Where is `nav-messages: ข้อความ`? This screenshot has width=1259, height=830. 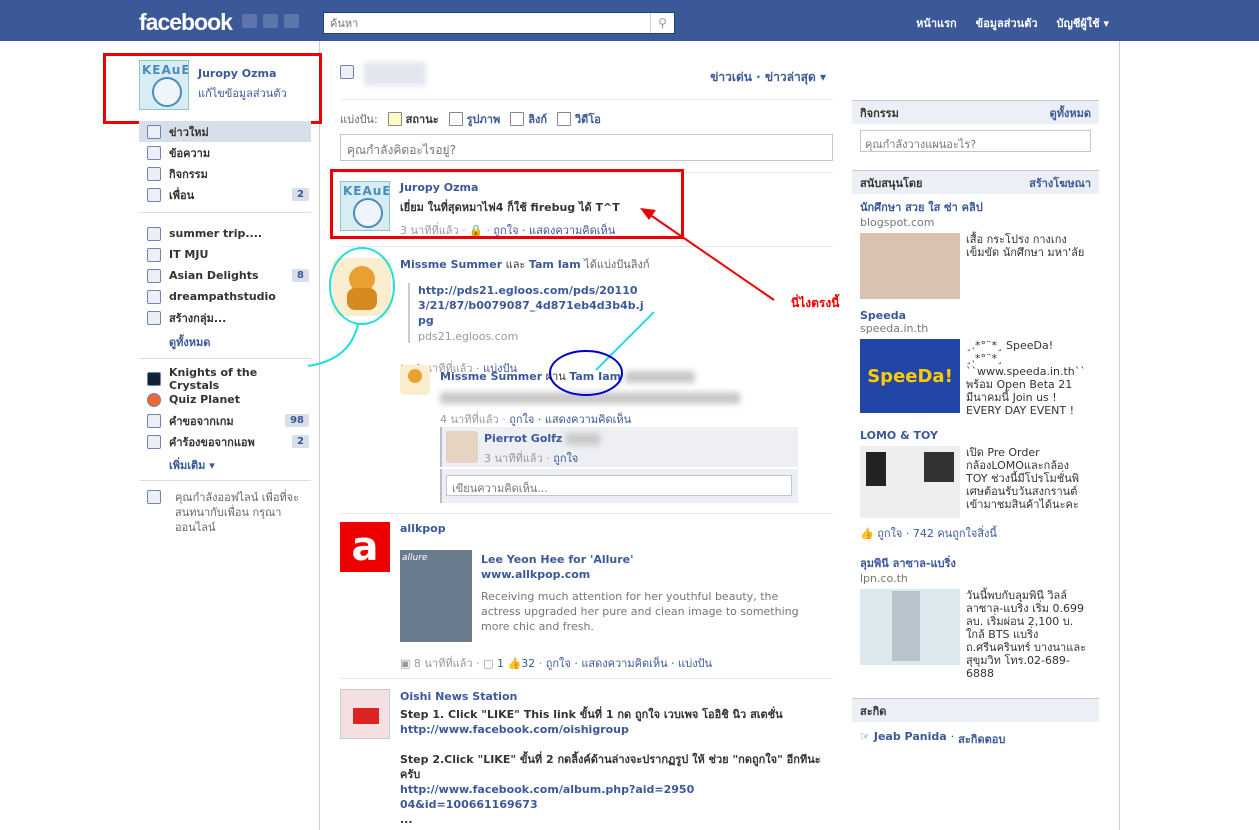 nav-messages: ข้อความ is located at coordinates (225, 152).